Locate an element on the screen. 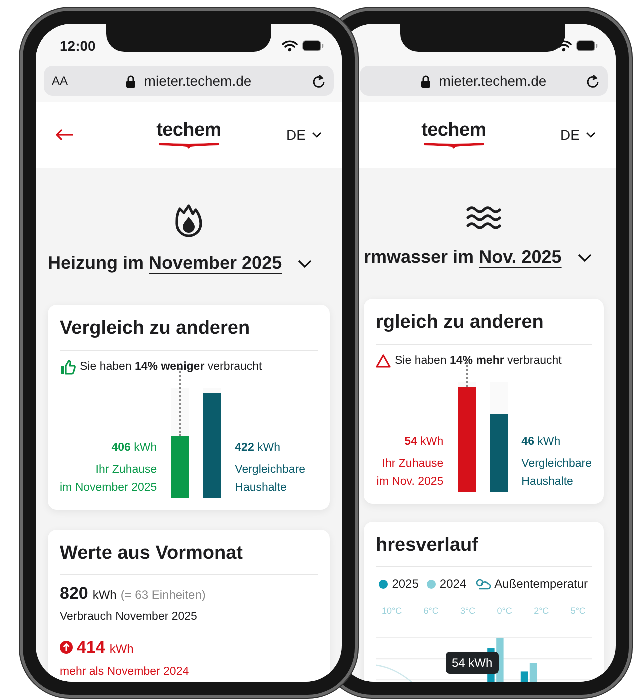 The width and height of the screenshot is (637, 699). bar-value: 46 kWh is located at coordinates (542, 442).